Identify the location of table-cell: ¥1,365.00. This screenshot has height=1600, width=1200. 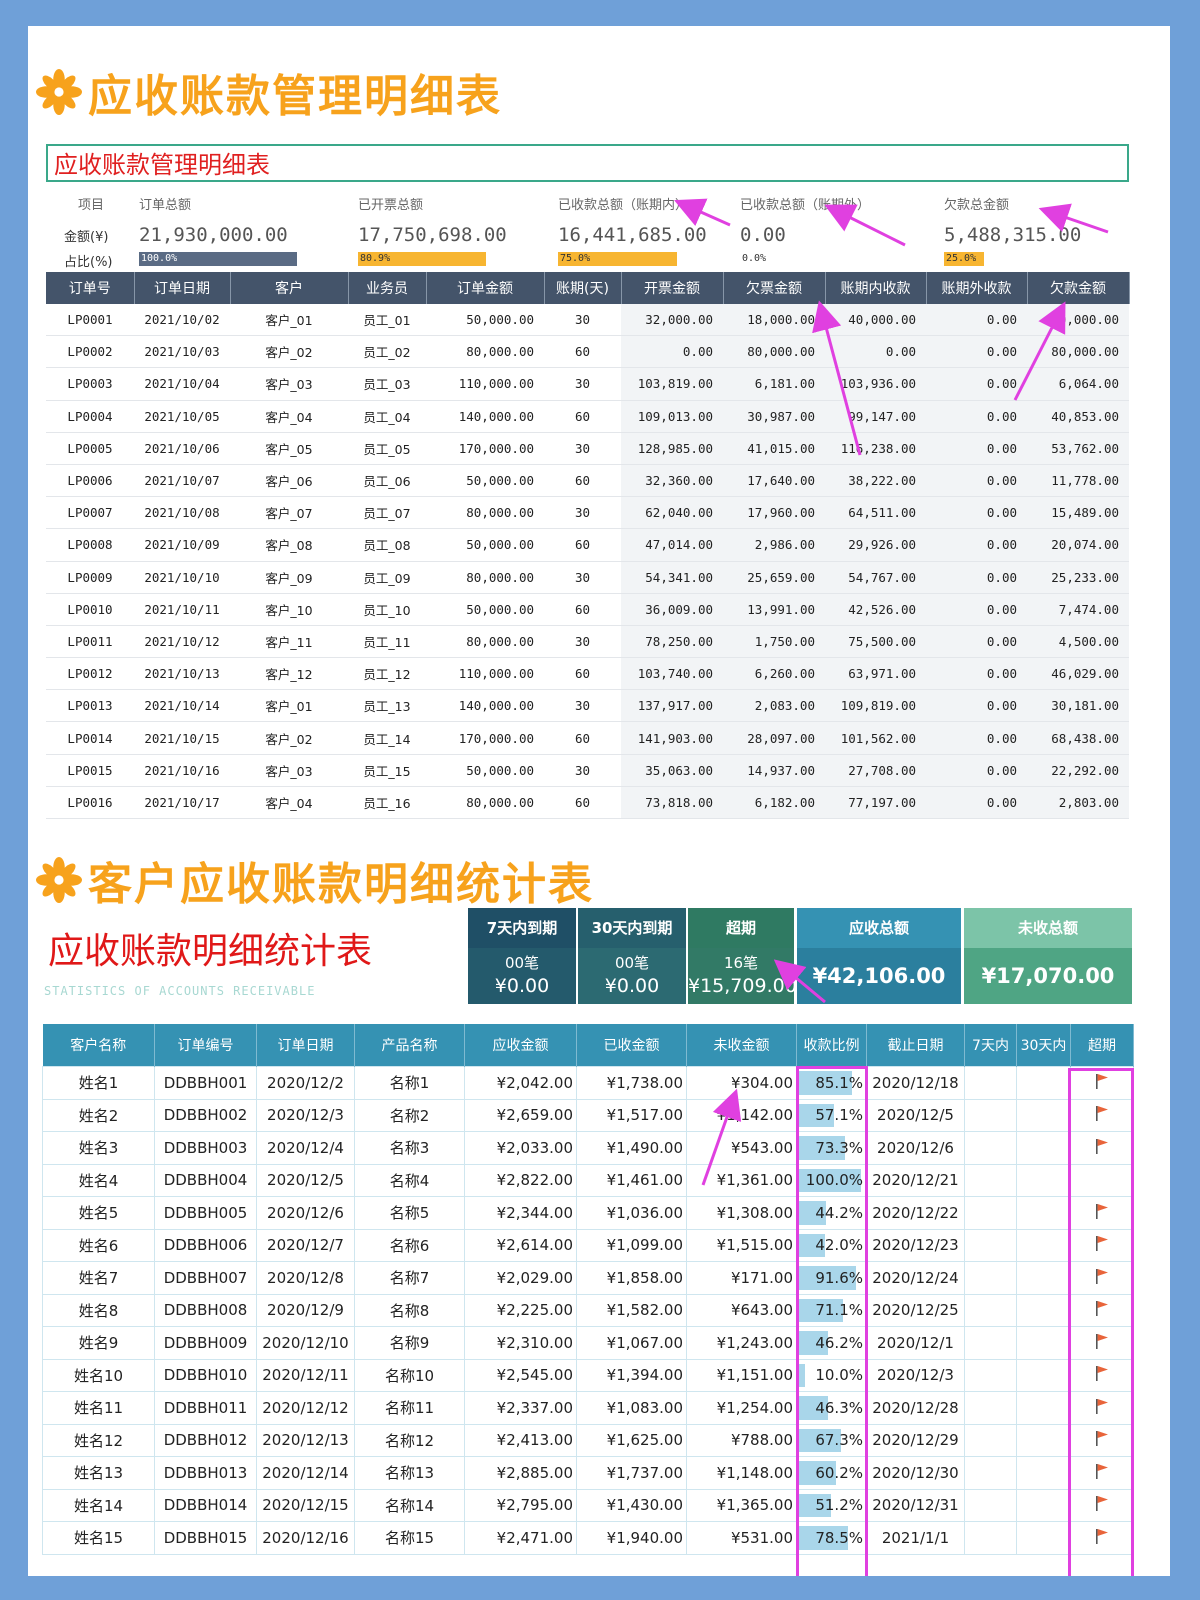
(741, 1505).